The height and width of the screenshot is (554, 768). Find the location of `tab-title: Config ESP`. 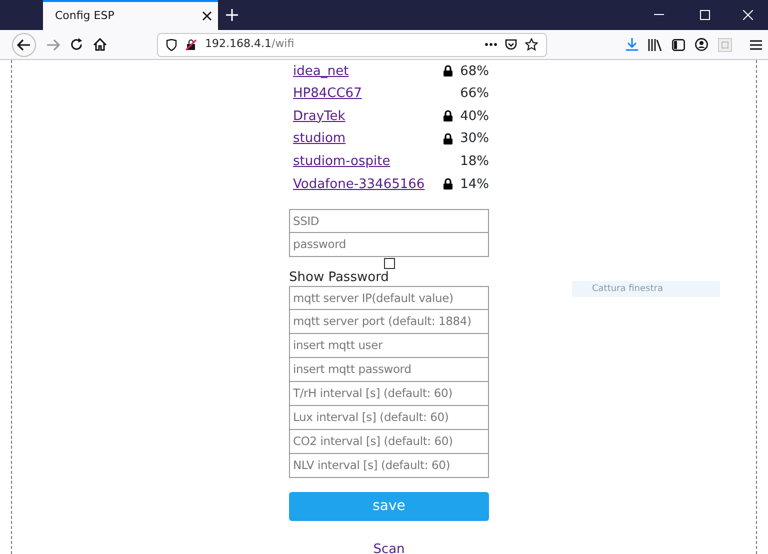

tab-title: Config ESP is located at coordinates (85, 16).